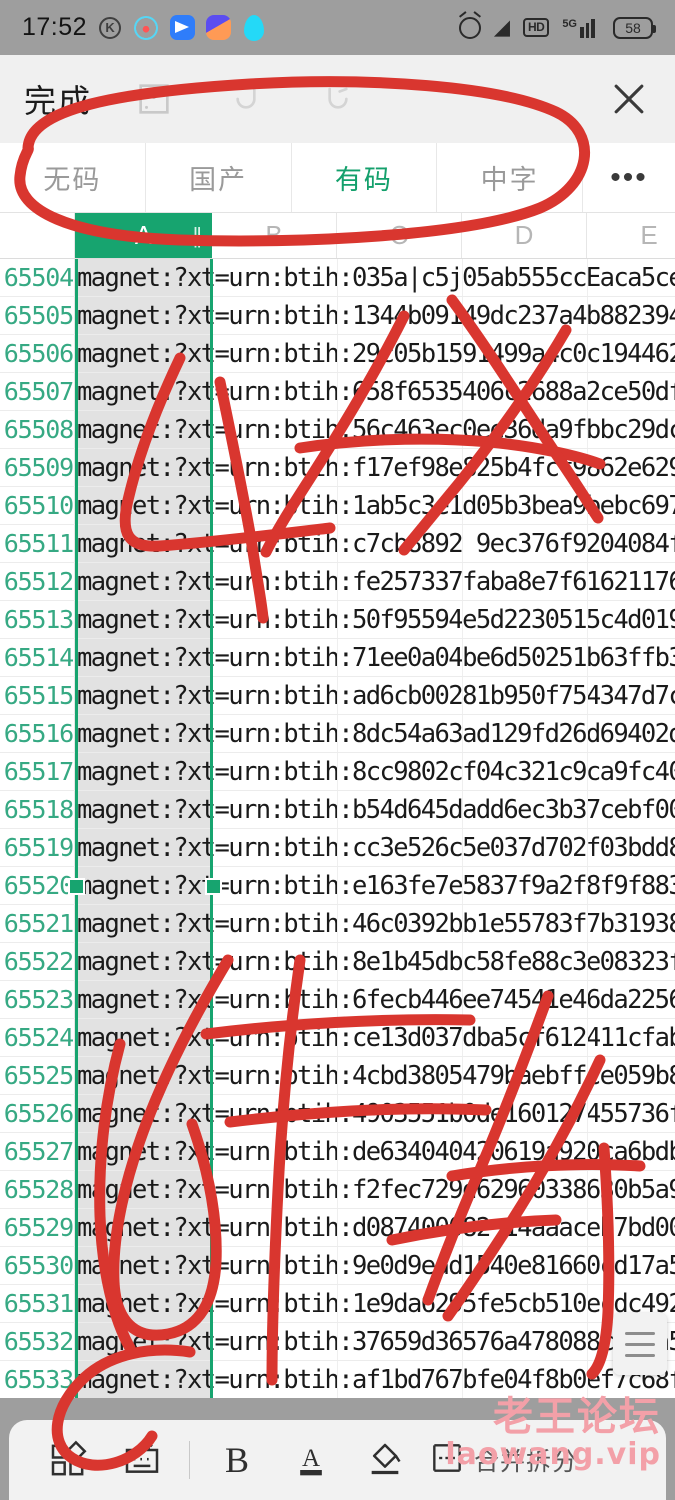  I want to click on row-header-65514: 65514, so click(37, 657).